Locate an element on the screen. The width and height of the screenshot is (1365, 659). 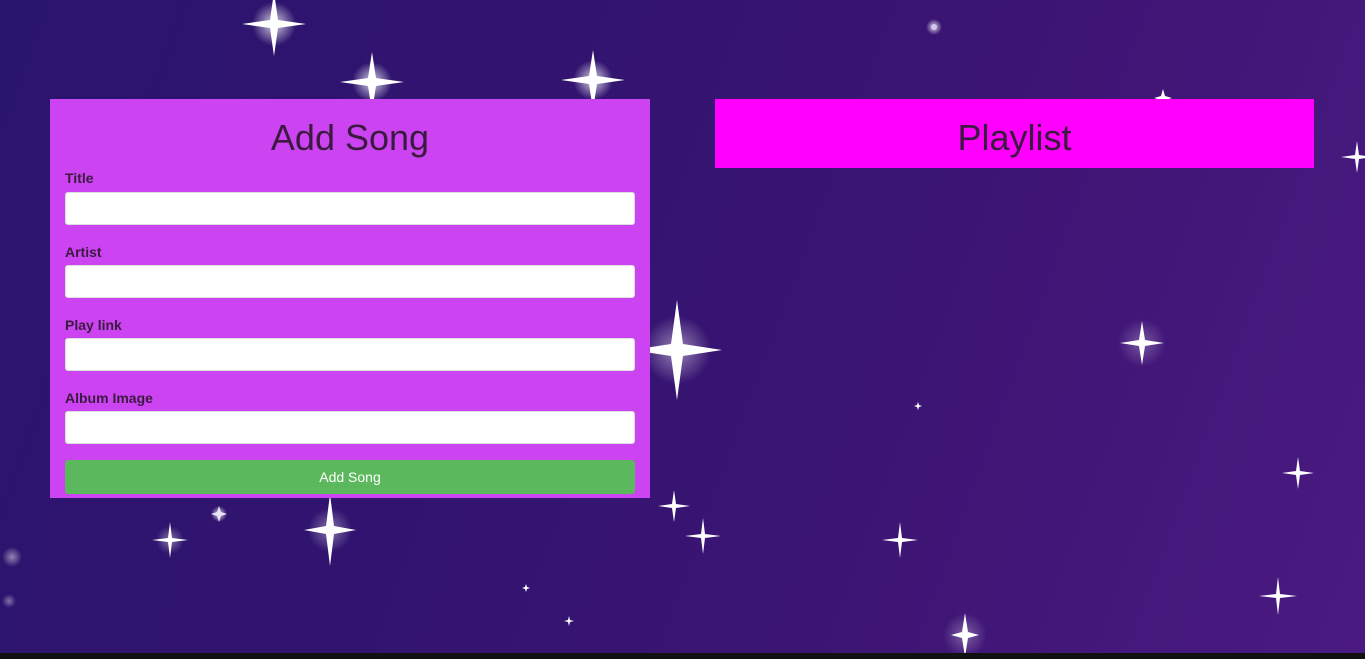
album-image-label: Album Image is located at coordinates (109, 398).